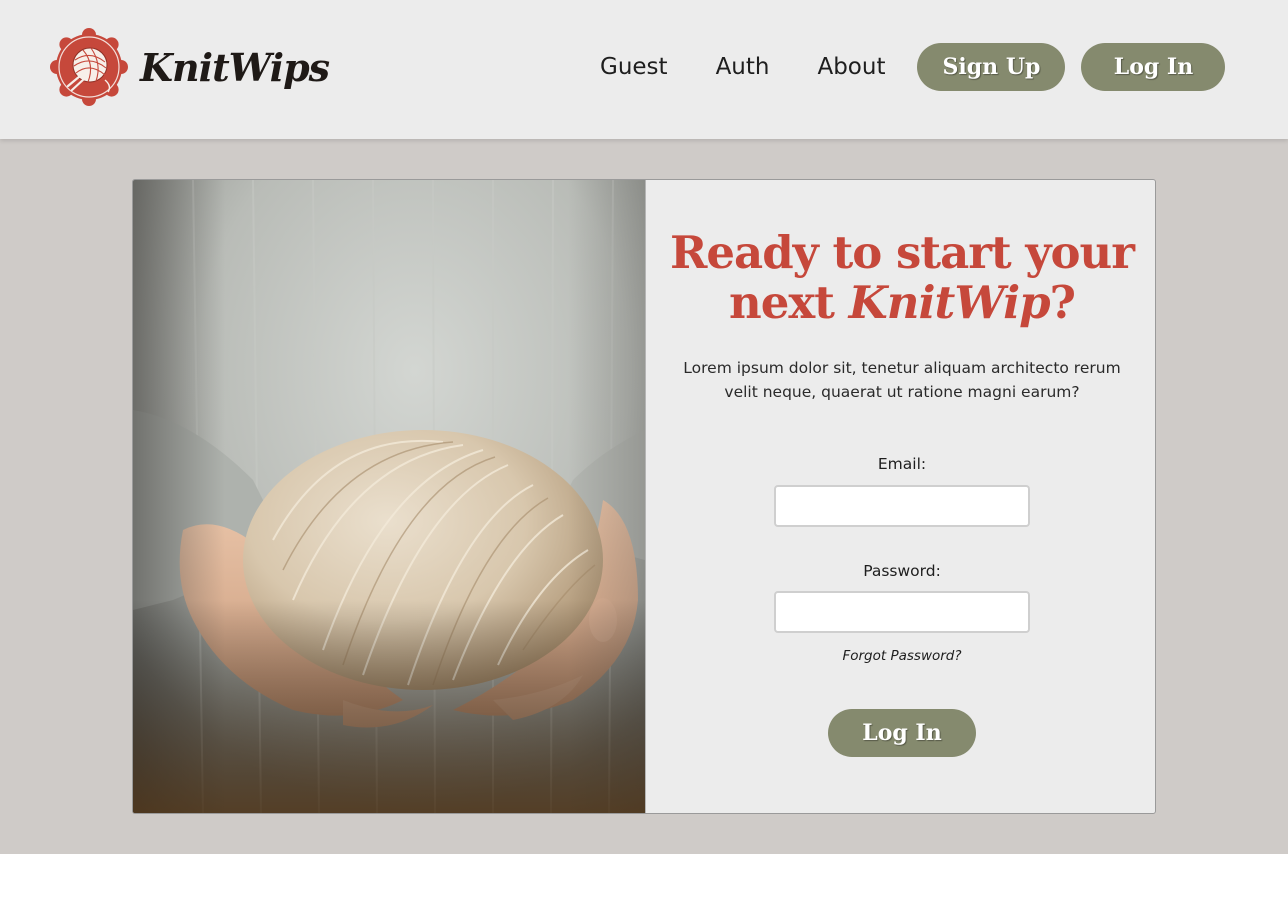  Describe the element at coordinates (949, 302) in the screenshot. I see `heading-accent: KnitWip` at that location.